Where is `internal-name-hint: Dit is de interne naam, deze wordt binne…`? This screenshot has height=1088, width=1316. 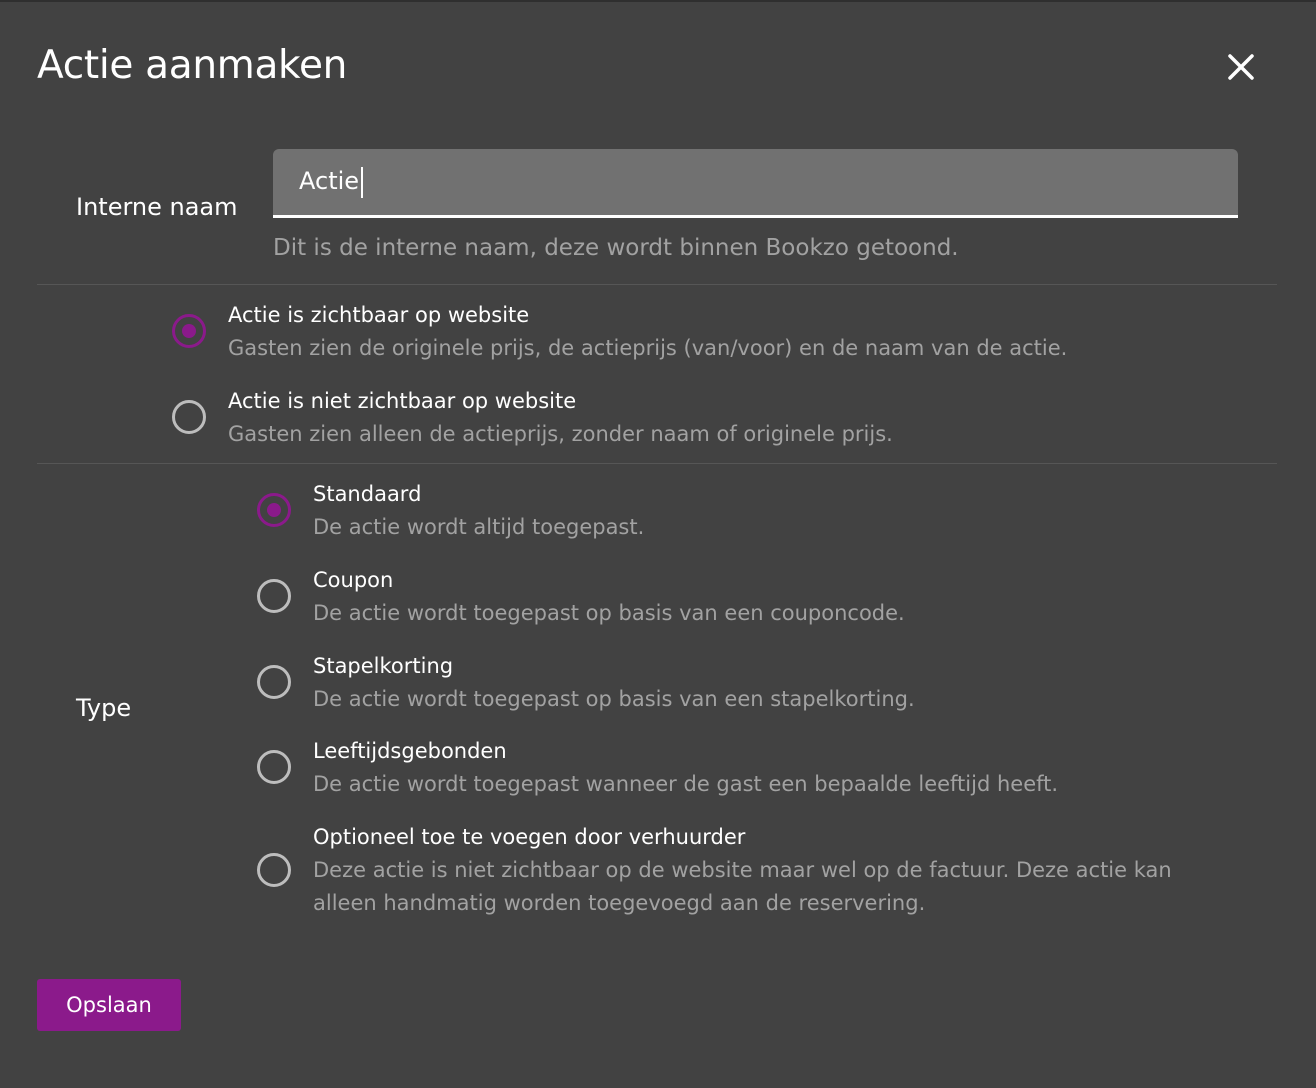
internal-name-hint: Dit is de interne naam, deze wordt binne… is located at coordinates (616, 248).